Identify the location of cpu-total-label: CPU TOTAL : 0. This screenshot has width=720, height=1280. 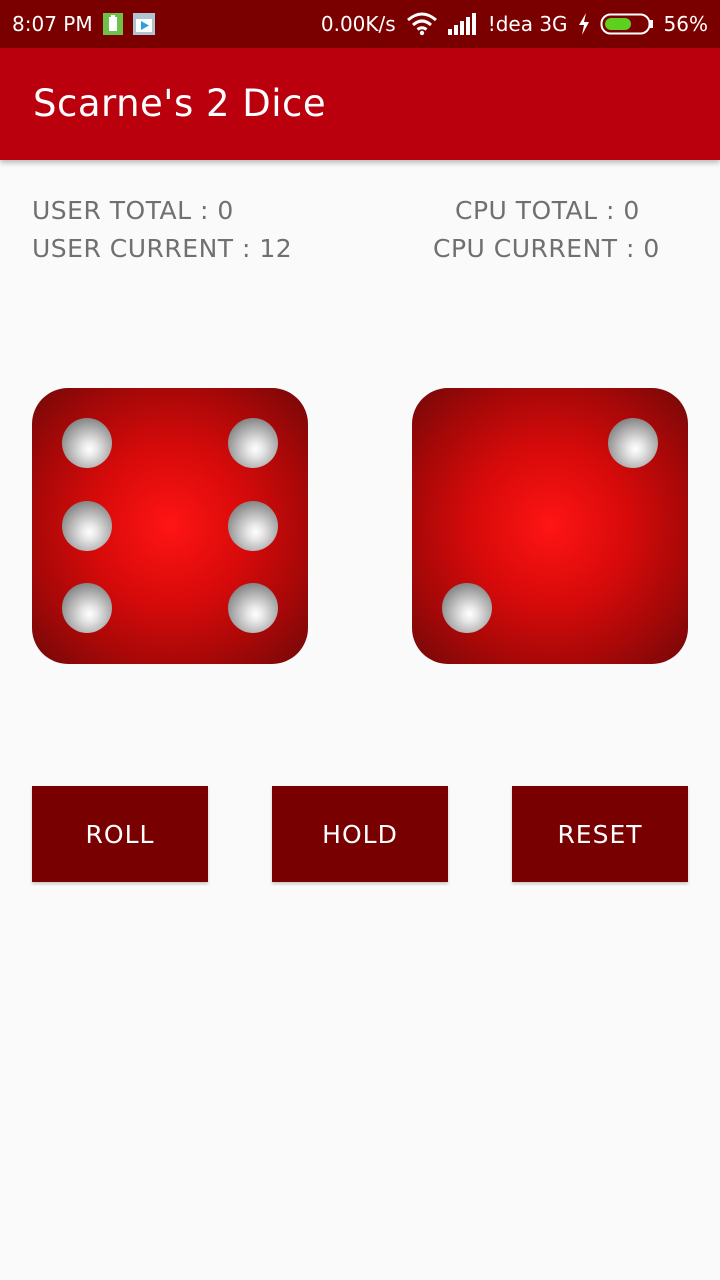
(547, 210).